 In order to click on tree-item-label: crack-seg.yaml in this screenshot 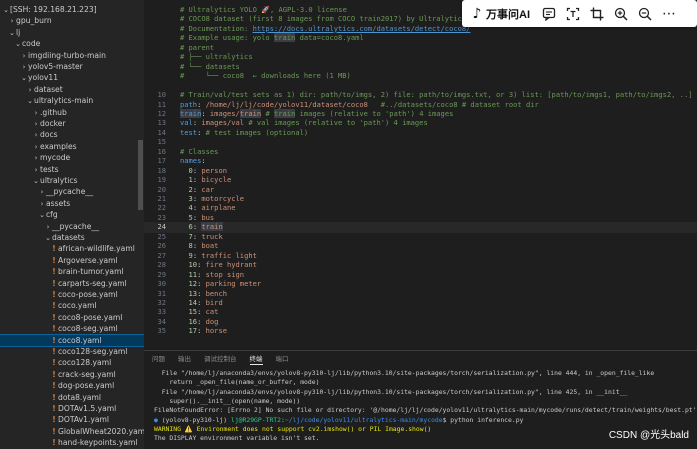, I will do `click(87, 374)`.